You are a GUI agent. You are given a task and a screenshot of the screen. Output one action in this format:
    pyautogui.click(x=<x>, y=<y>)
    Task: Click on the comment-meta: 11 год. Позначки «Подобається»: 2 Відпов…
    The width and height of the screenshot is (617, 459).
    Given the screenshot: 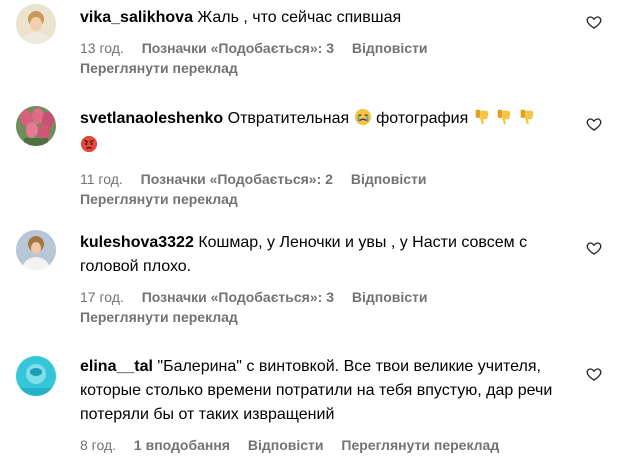 What is the action you would take?
    pyautogui.click(x=325, y=179)
    